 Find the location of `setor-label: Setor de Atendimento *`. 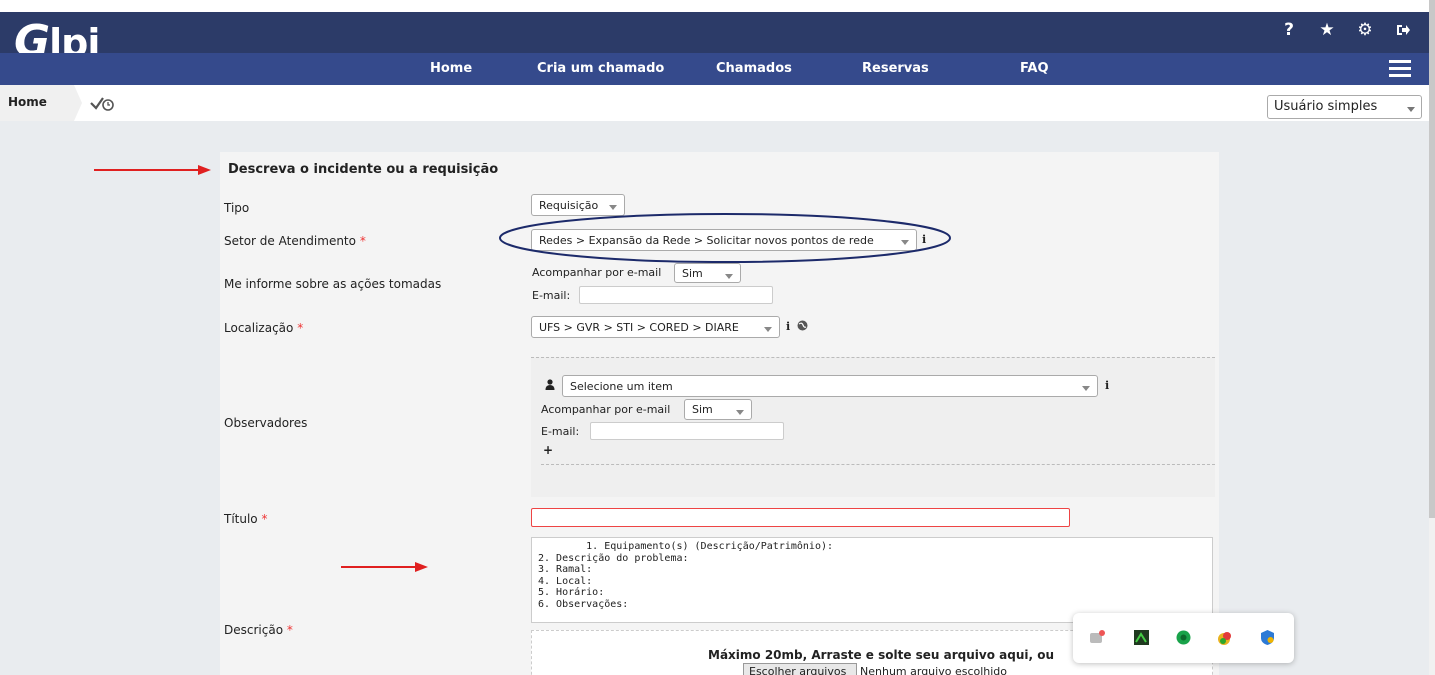

setor-label: Setor de Atendimento * is located at coordinates (295, 241).